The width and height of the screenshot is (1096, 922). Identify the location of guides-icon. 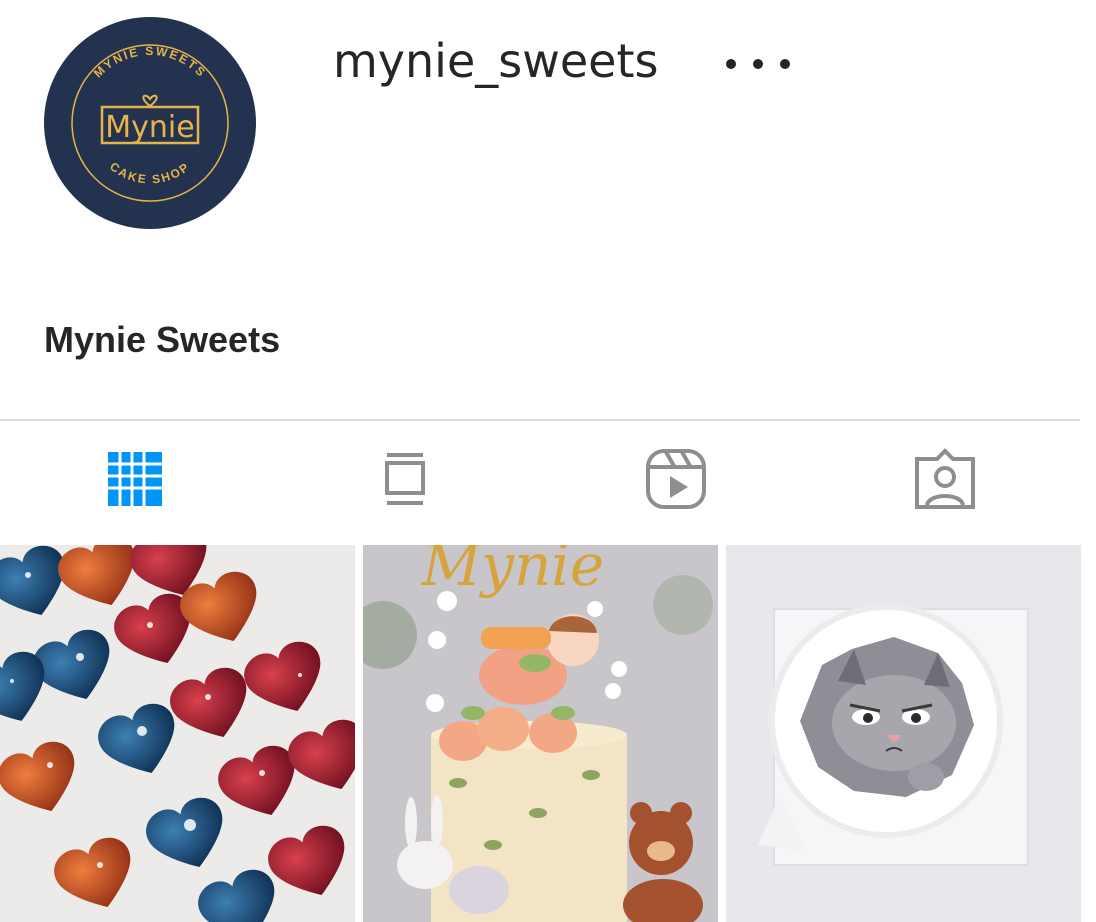
(405, 479).